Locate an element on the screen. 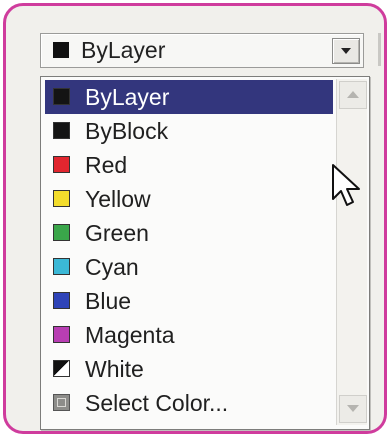 The image size is (390, 437). scroll-up-button is located at coordinates (353, 95).